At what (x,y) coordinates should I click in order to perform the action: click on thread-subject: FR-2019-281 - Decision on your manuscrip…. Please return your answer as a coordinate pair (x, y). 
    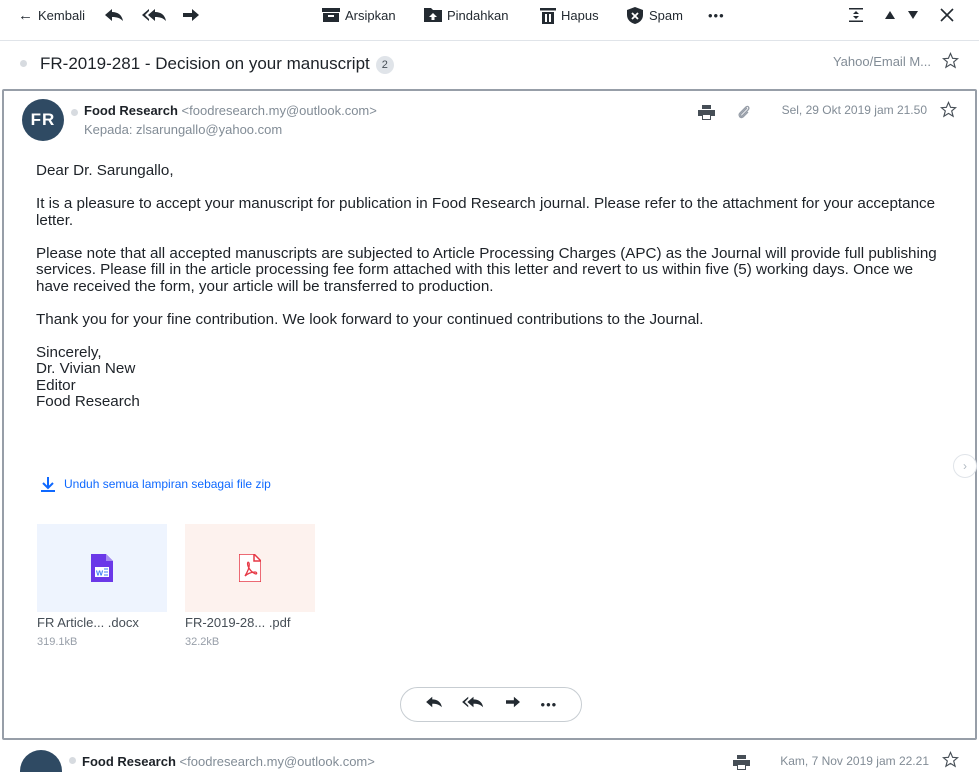
    Looking at the image, I should click on (217, 64).